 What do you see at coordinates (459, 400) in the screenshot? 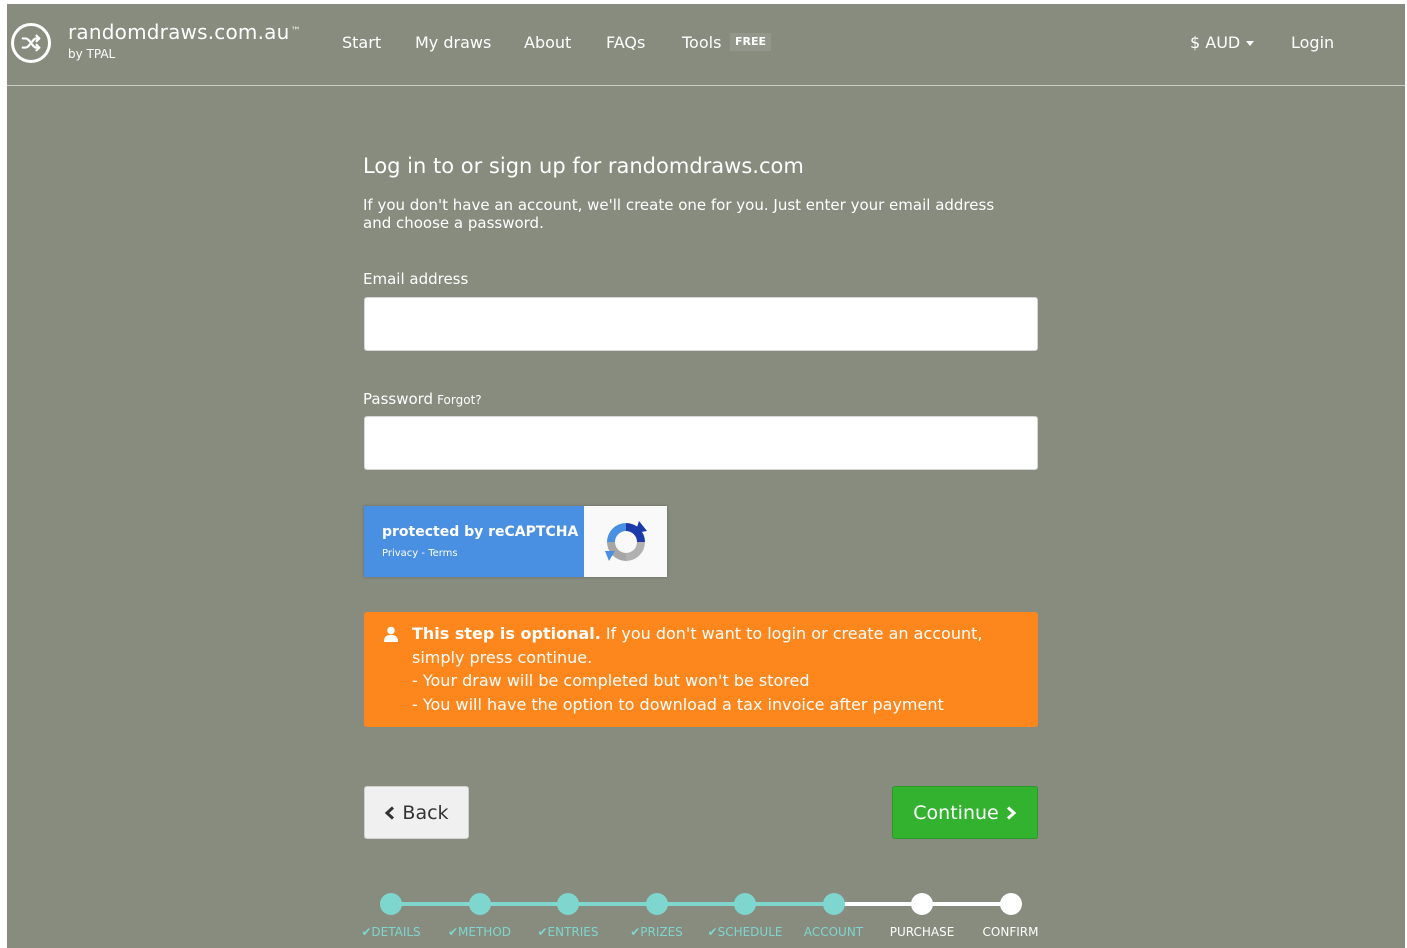
I see `forgot-password-link: Forgot?` at bounding box center [459, 400].